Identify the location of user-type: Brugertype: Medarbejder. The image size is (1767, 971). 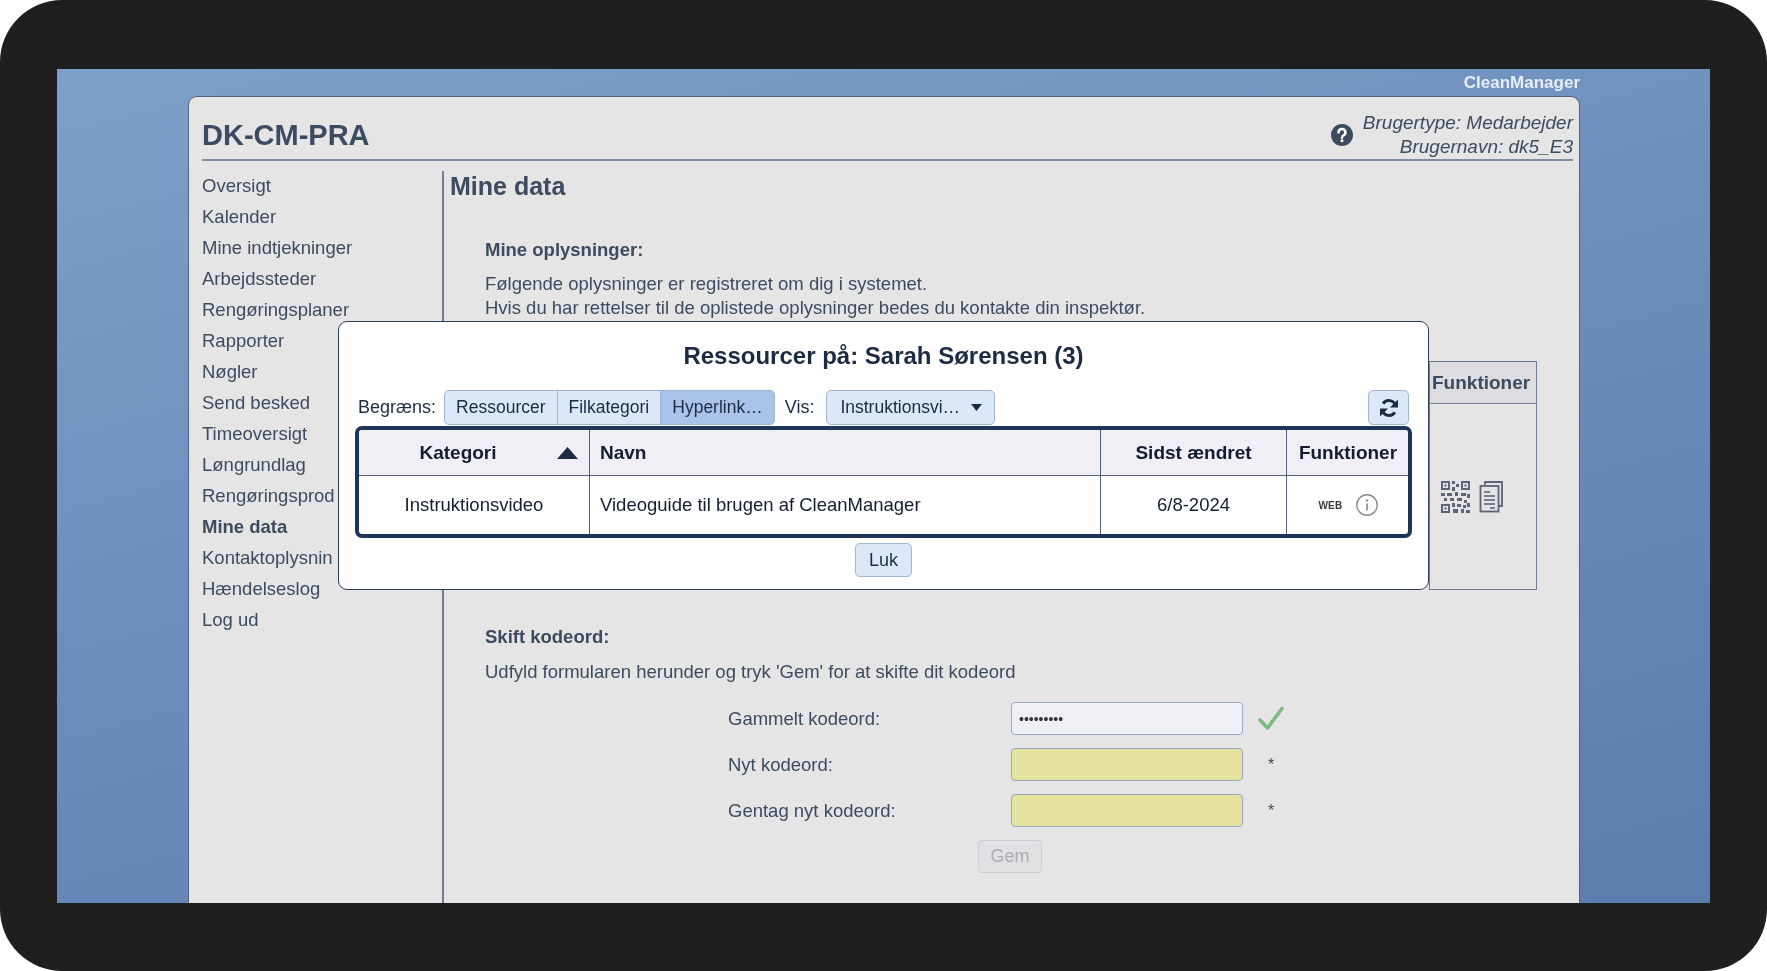
(1467, 123).